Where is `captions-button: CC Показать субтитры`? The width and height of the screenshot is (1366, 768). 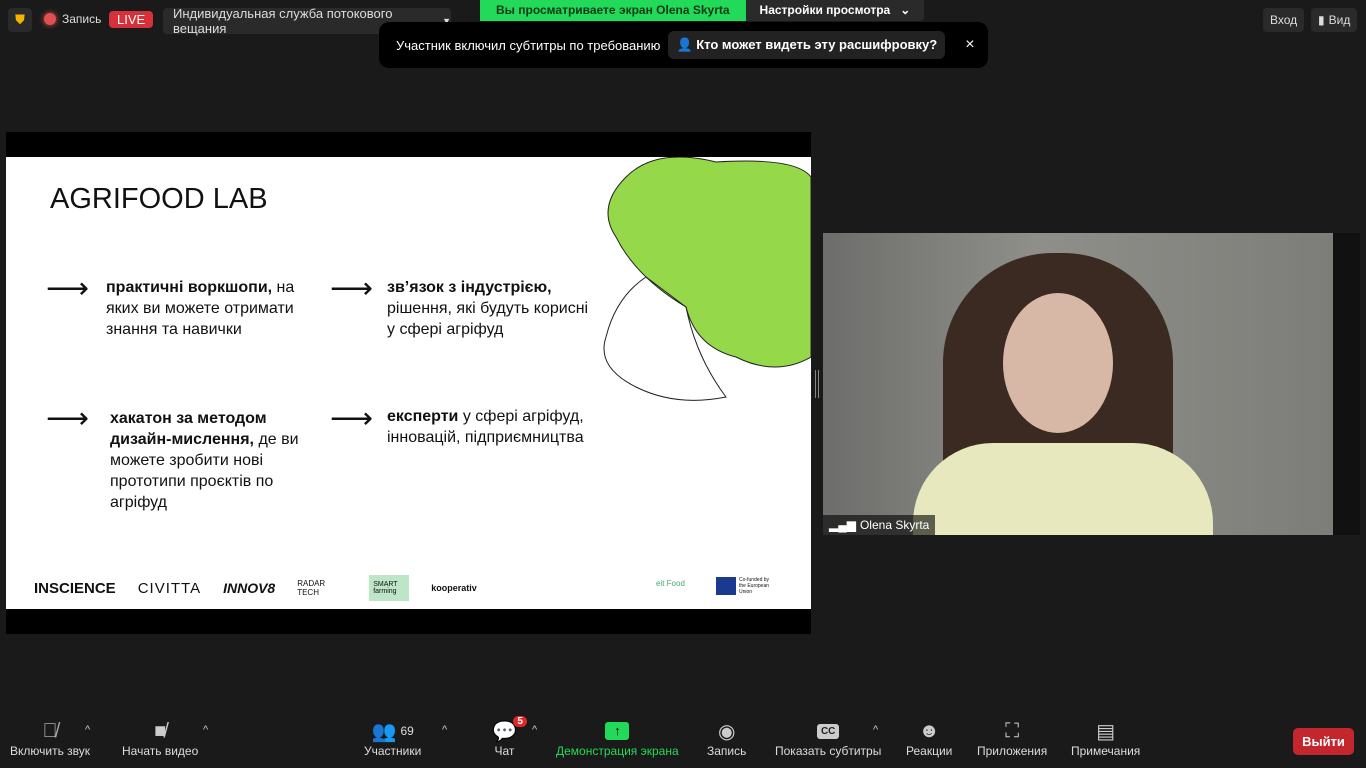
captions-button: CC Показать субтитры is located at coordinates (828, 738).